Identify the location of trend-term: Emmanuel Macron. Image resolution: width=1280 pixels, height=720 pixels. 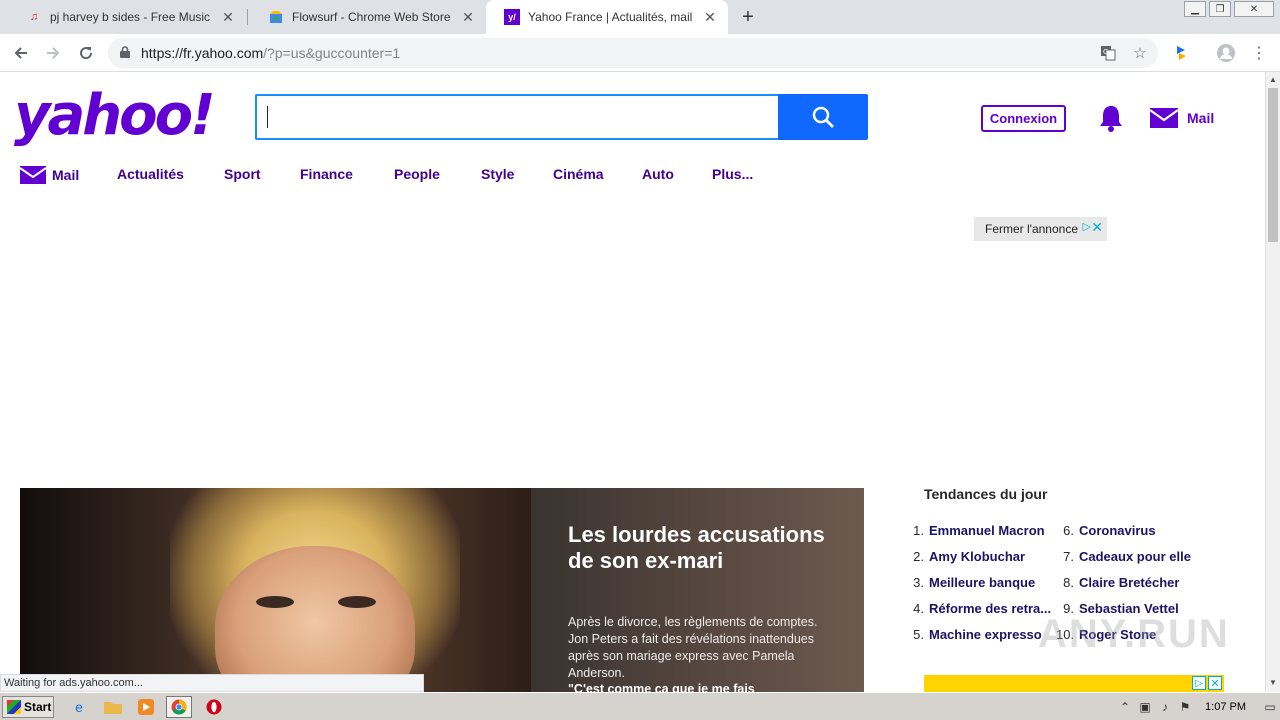
(987, 530).